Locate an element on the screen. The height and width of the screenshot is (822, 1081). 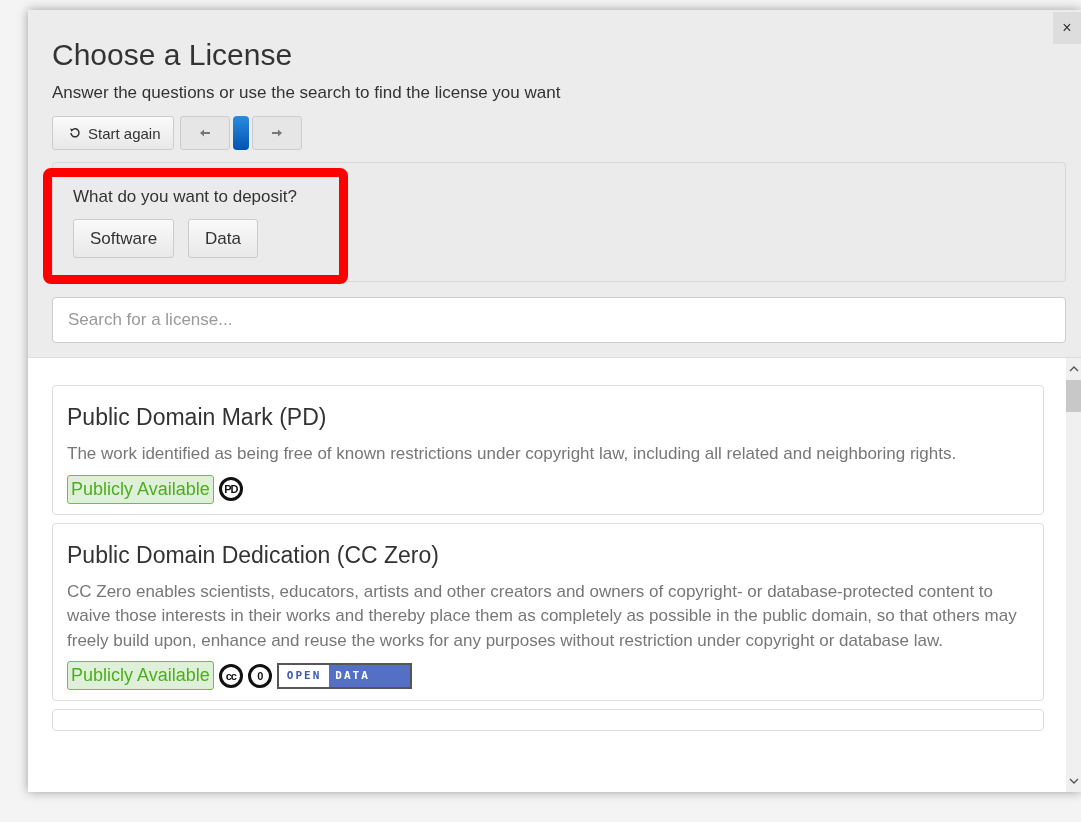
option-button: Data is located at coordinates (223, 238).